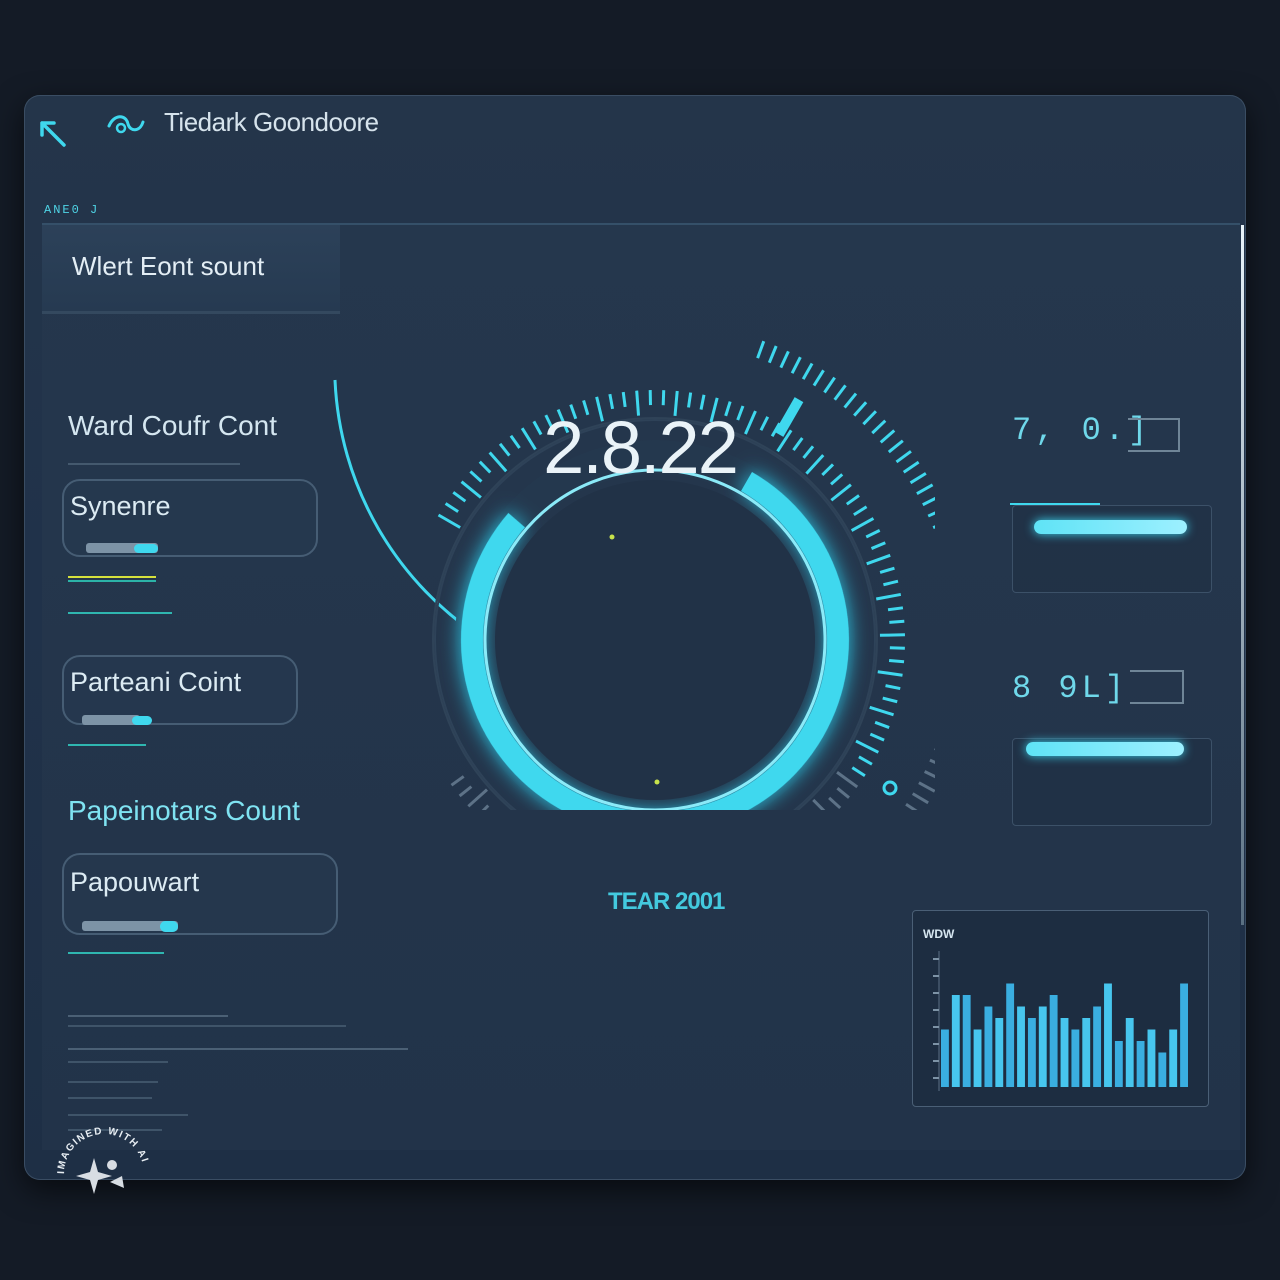  I want to click on readout-2: 8 9L], so click(1070, 688).